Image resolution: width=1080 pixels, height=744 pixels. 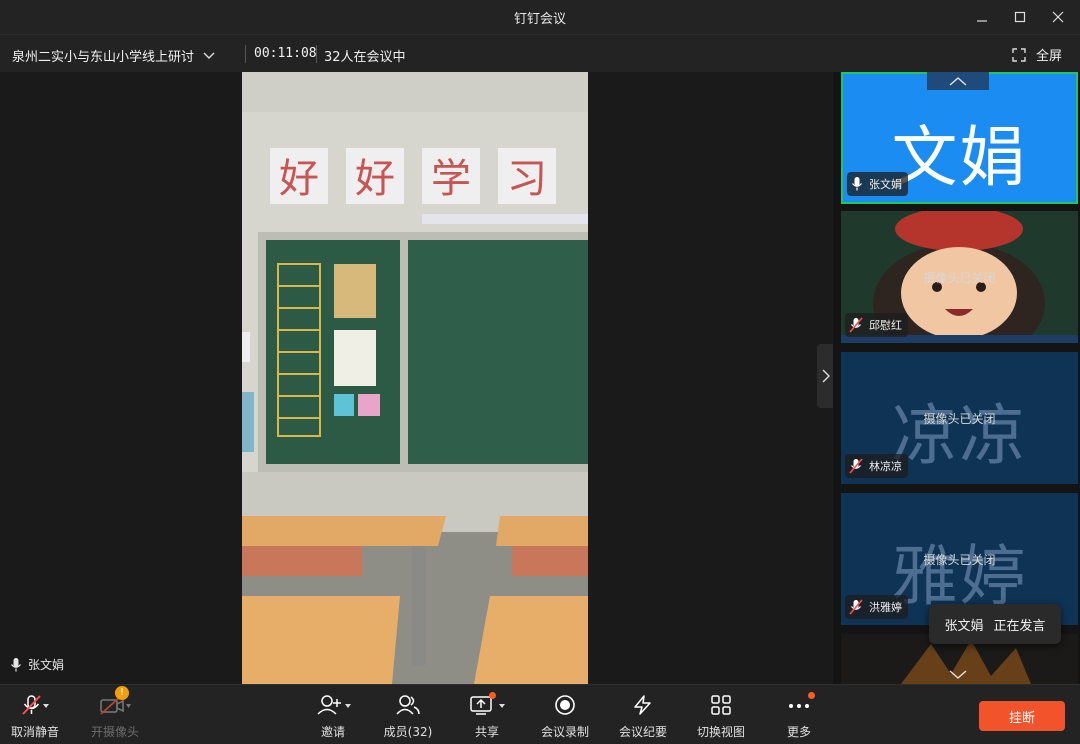 I want to click on add-person-icon, so click(x=334, y=705).